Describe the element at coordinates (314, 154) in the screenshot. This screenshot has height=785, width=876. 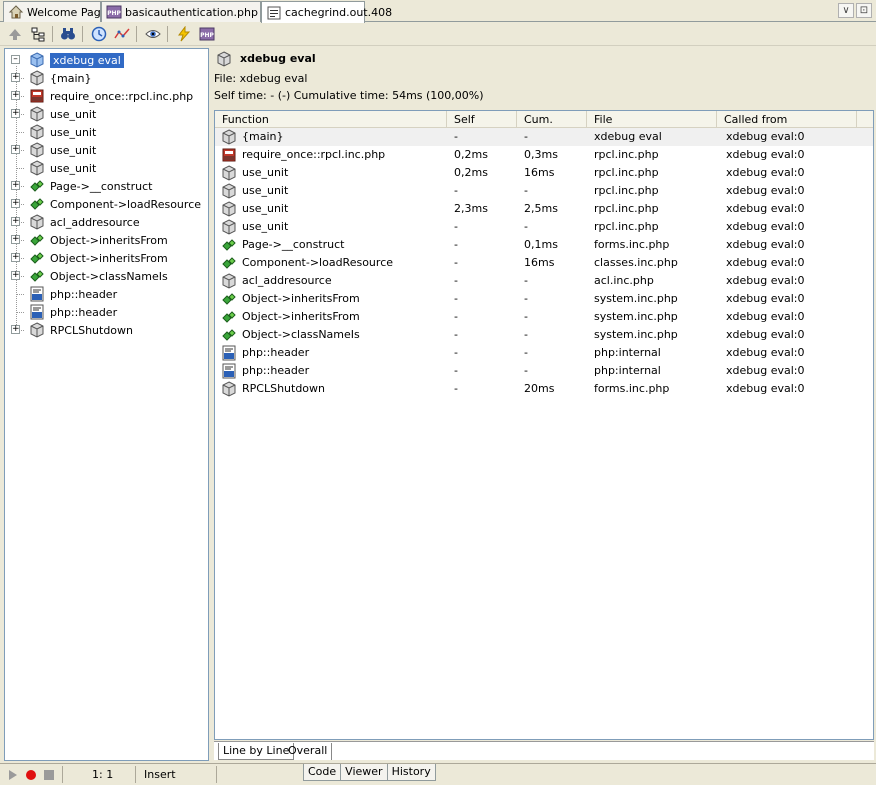
I see `function-name: require_once::rpcl.inc.php` at that location.